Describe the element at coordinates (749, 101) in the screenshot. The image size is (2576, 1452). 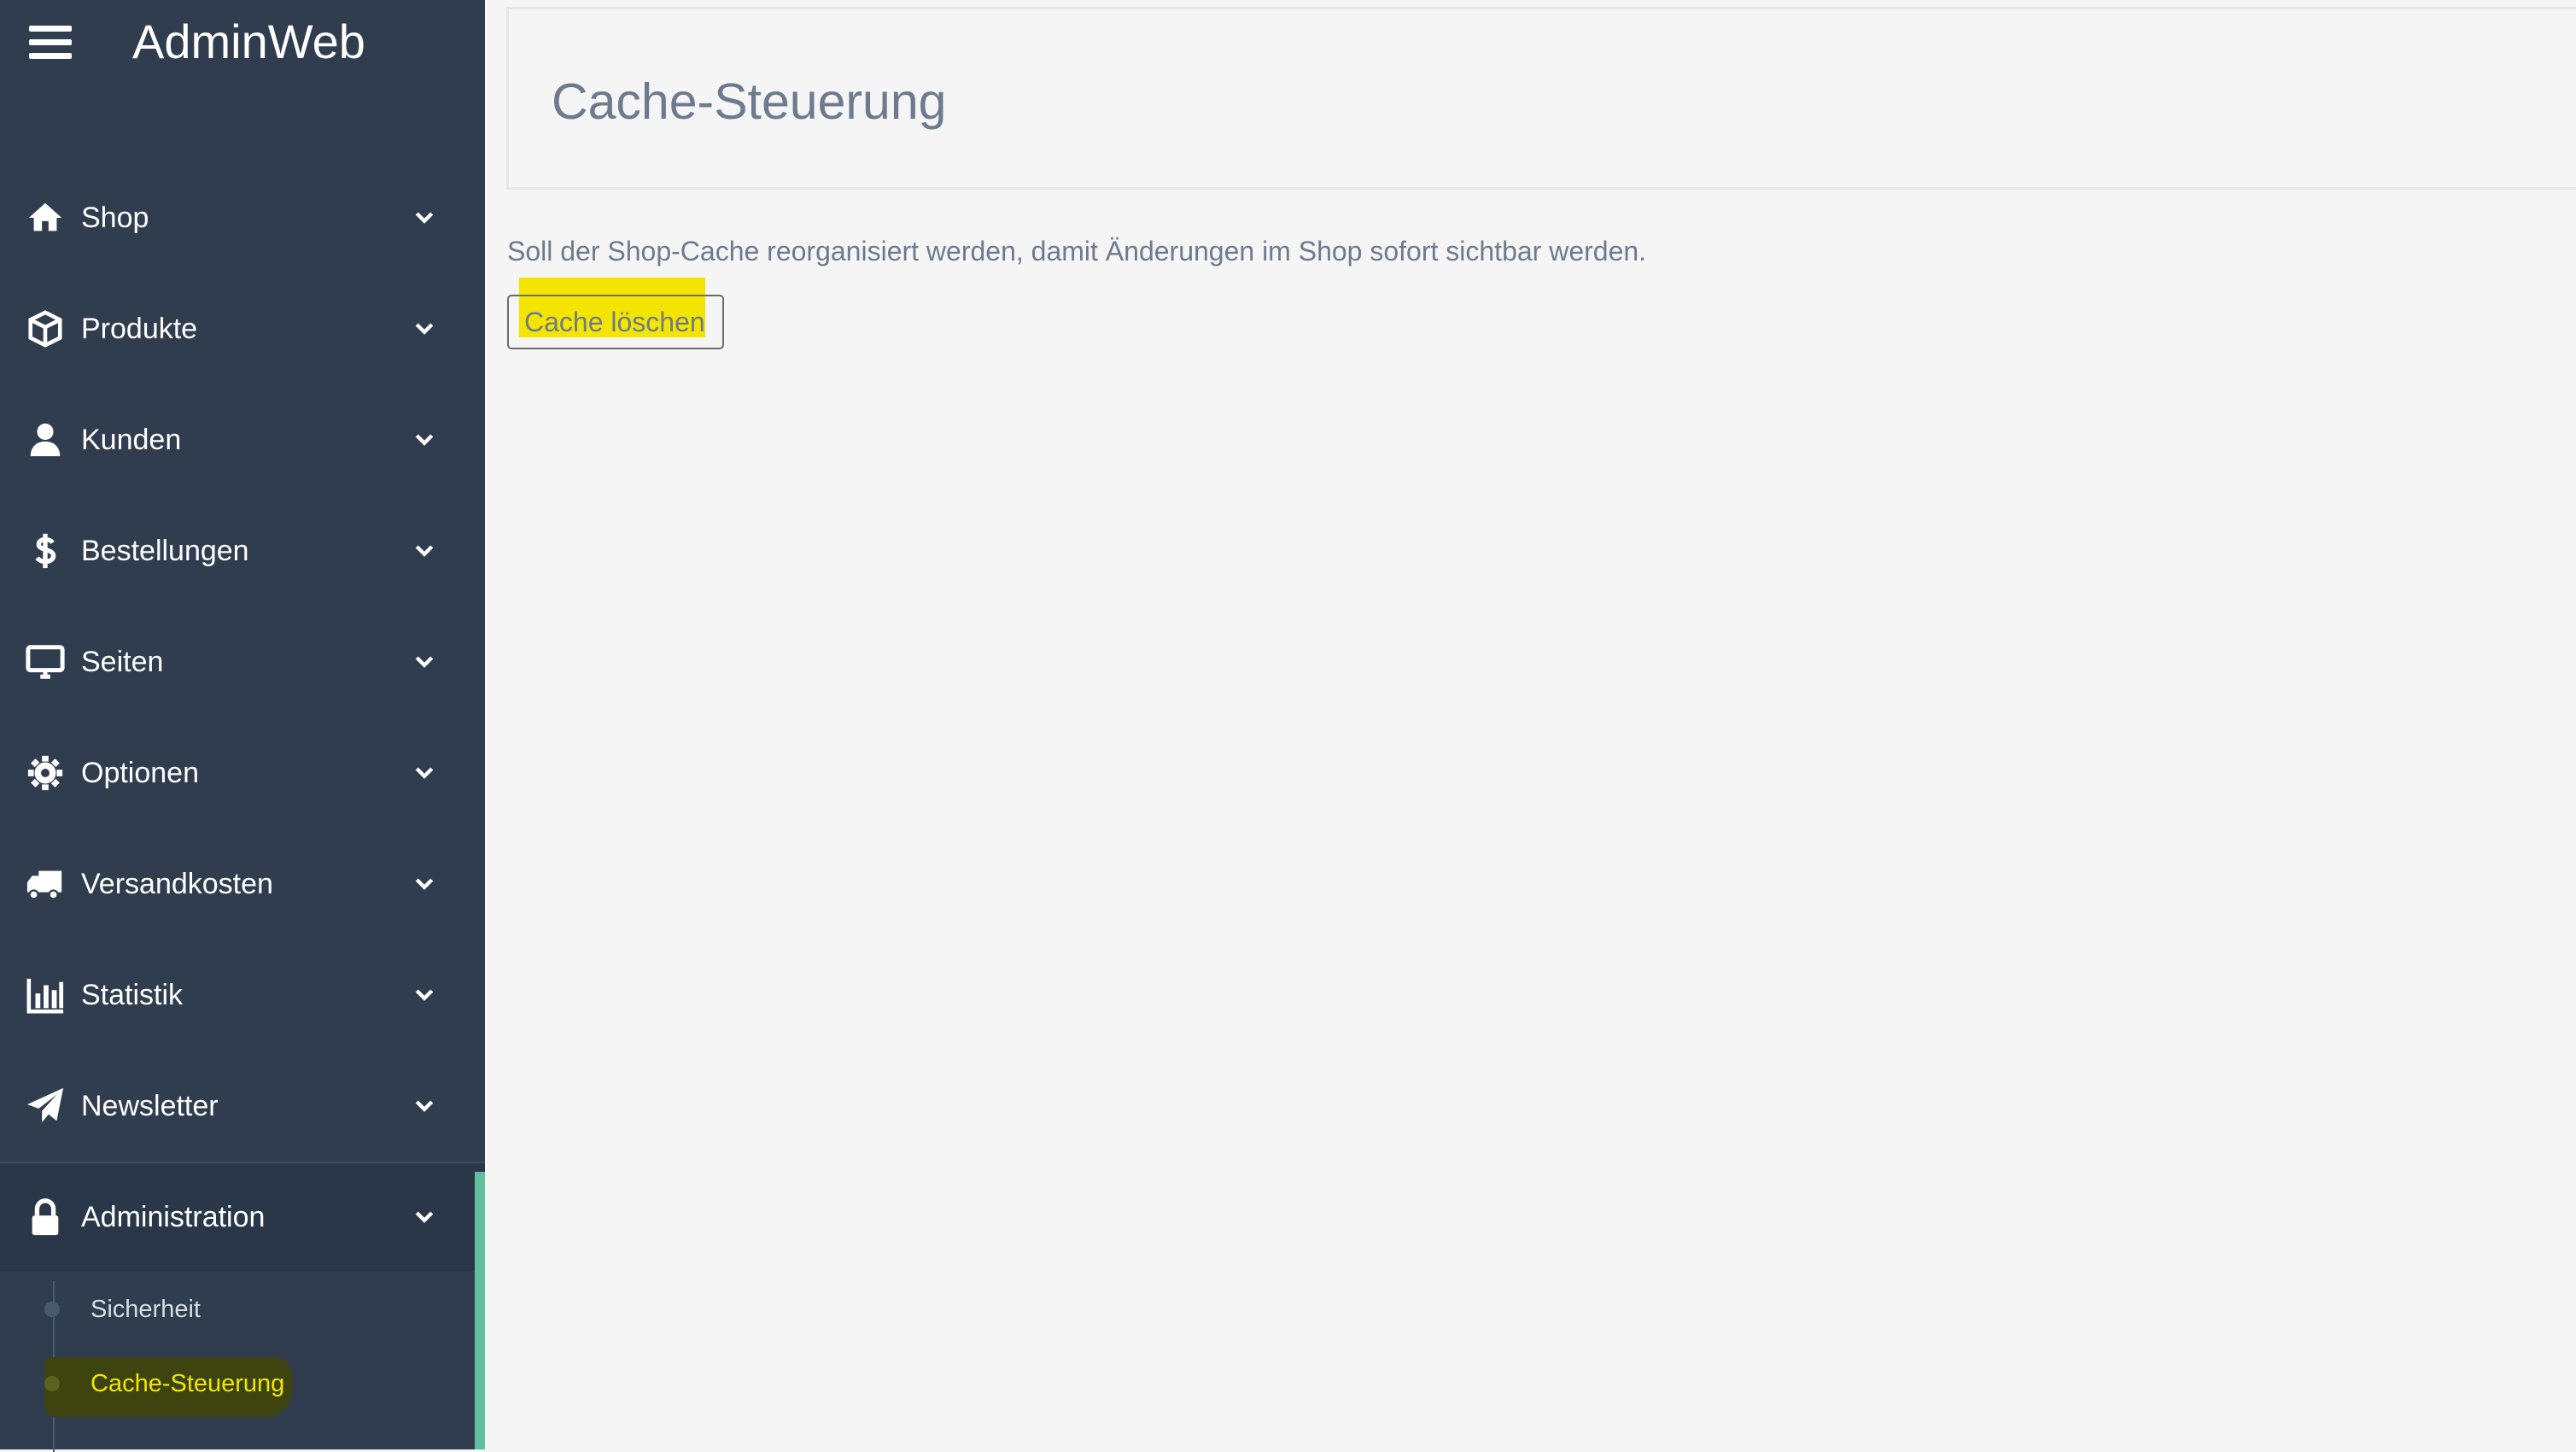
I see `page-title: Cache-Steuerung` at that location.